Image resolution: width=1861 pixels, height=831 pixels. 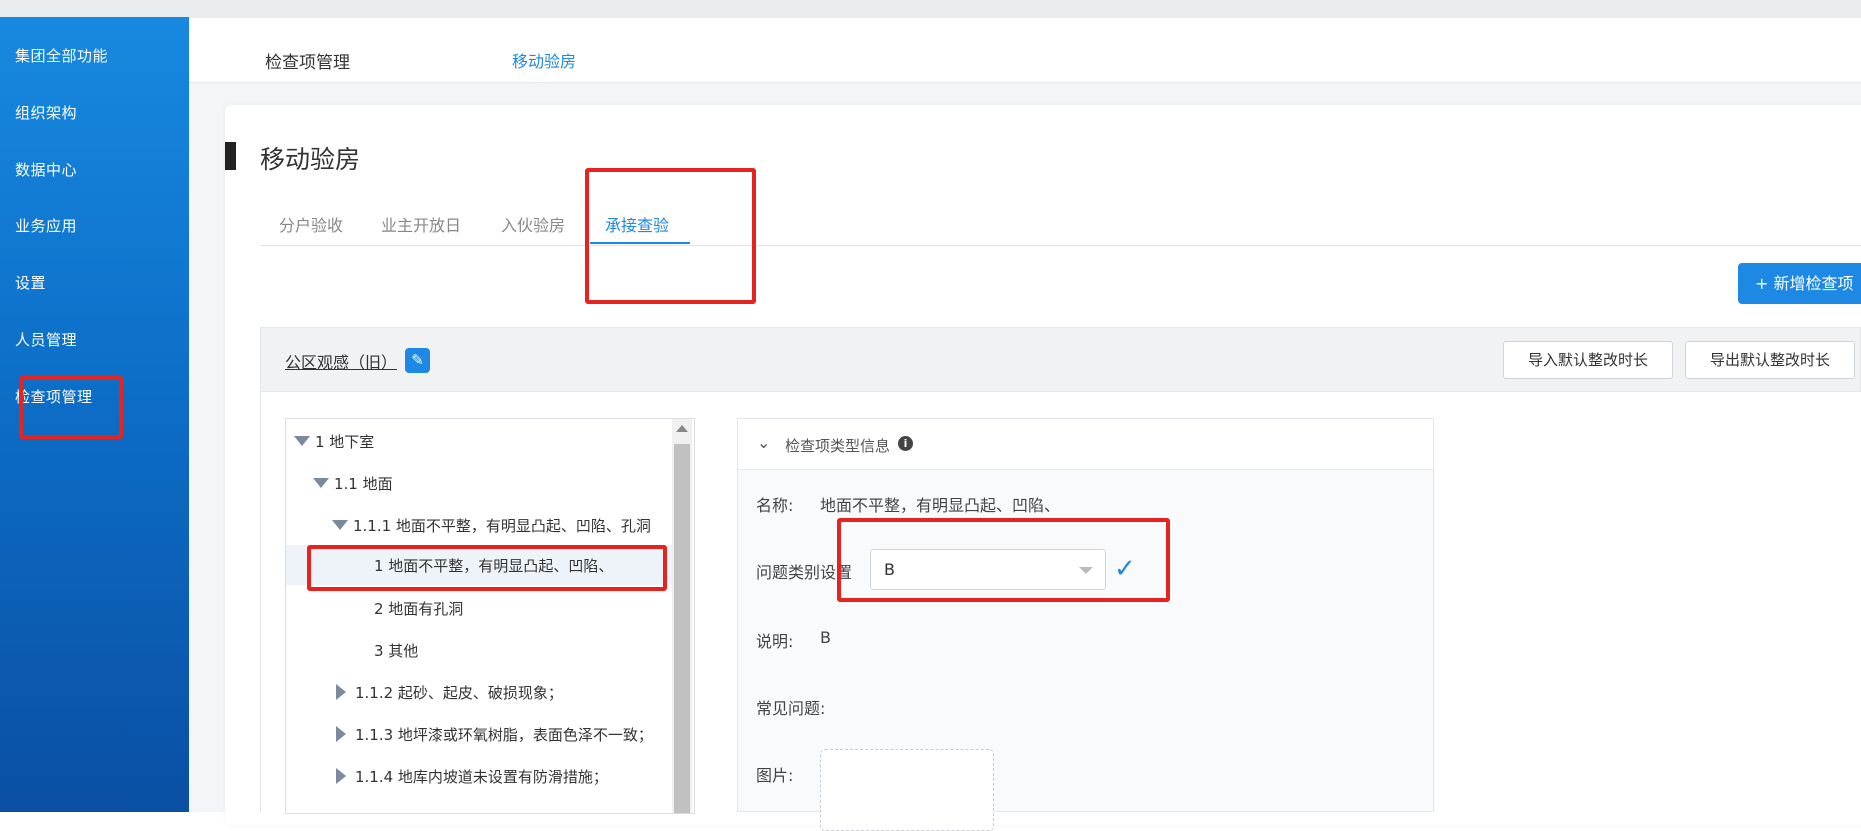 I want to click on description-label: 说明:, so click(x=775, y=641).